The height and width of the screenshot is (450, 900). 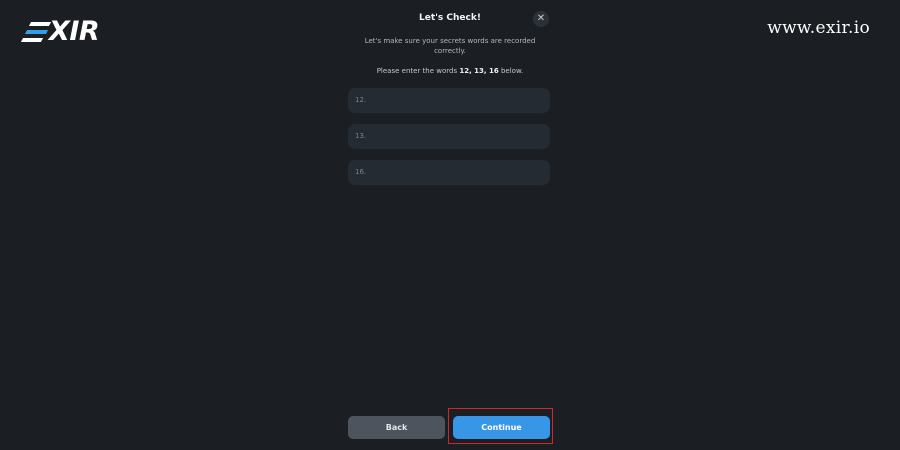 What do you see at coordinates (458, 136) in the screenshot?
I see `word-13-input` at bounding box center [458, 136].